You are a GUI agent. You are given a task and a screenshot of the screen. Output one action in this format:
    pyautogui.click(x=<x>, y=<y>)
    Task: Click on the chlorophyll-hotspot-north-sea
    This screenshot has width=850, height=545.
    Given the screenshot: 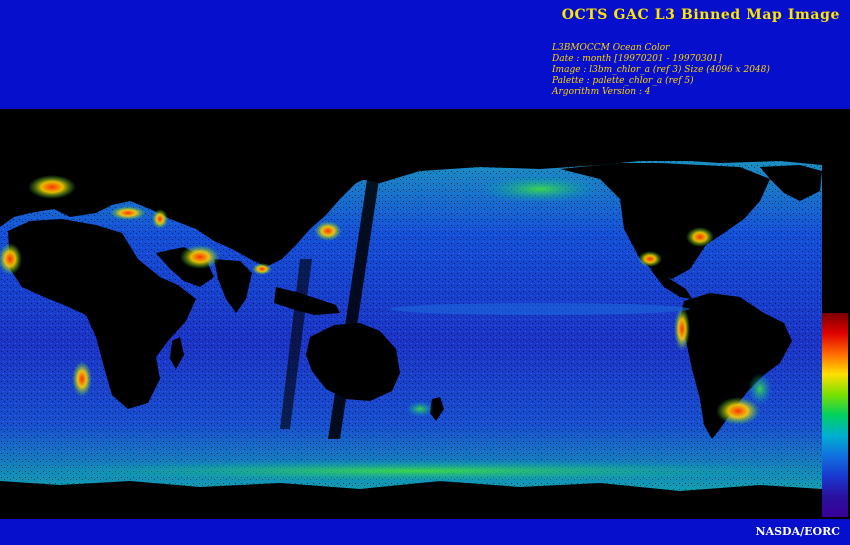 What is the action you would take?
    pyautogui.click(x=52, y=187)
    